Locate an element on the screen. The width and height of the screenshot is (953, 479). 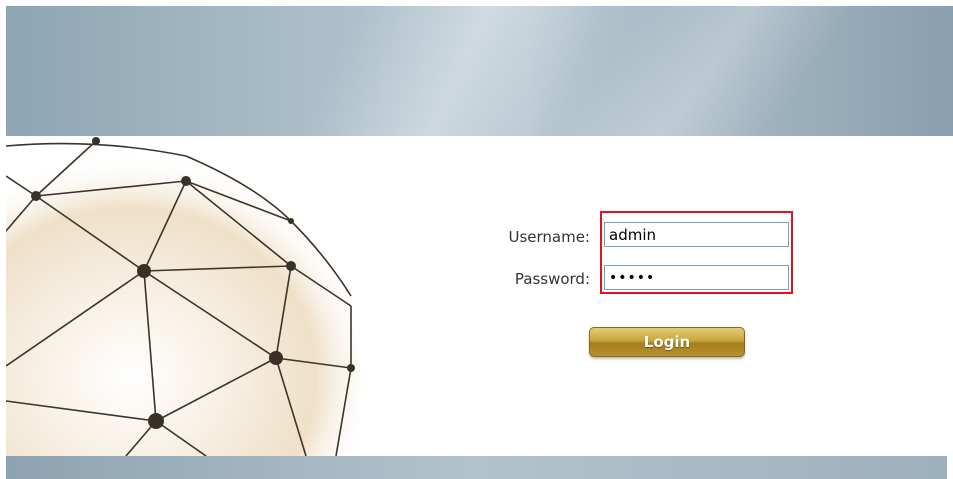
username-label: Username: is located at coordinates (549, 237).